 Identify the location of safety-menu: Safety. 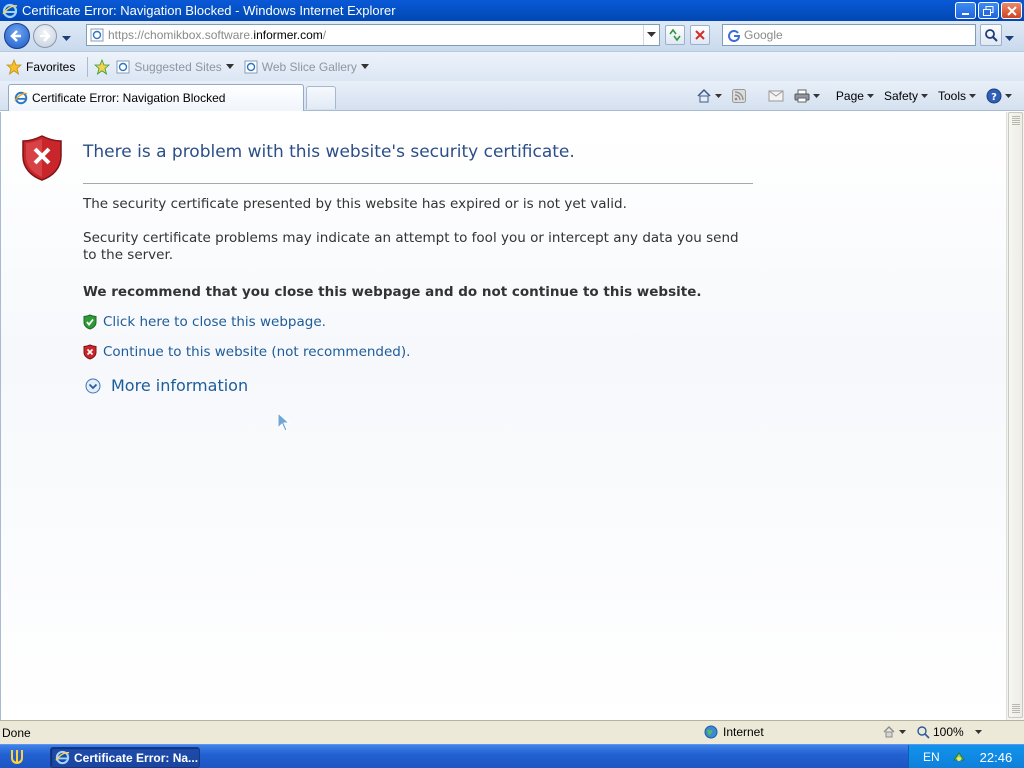
(906, 96).